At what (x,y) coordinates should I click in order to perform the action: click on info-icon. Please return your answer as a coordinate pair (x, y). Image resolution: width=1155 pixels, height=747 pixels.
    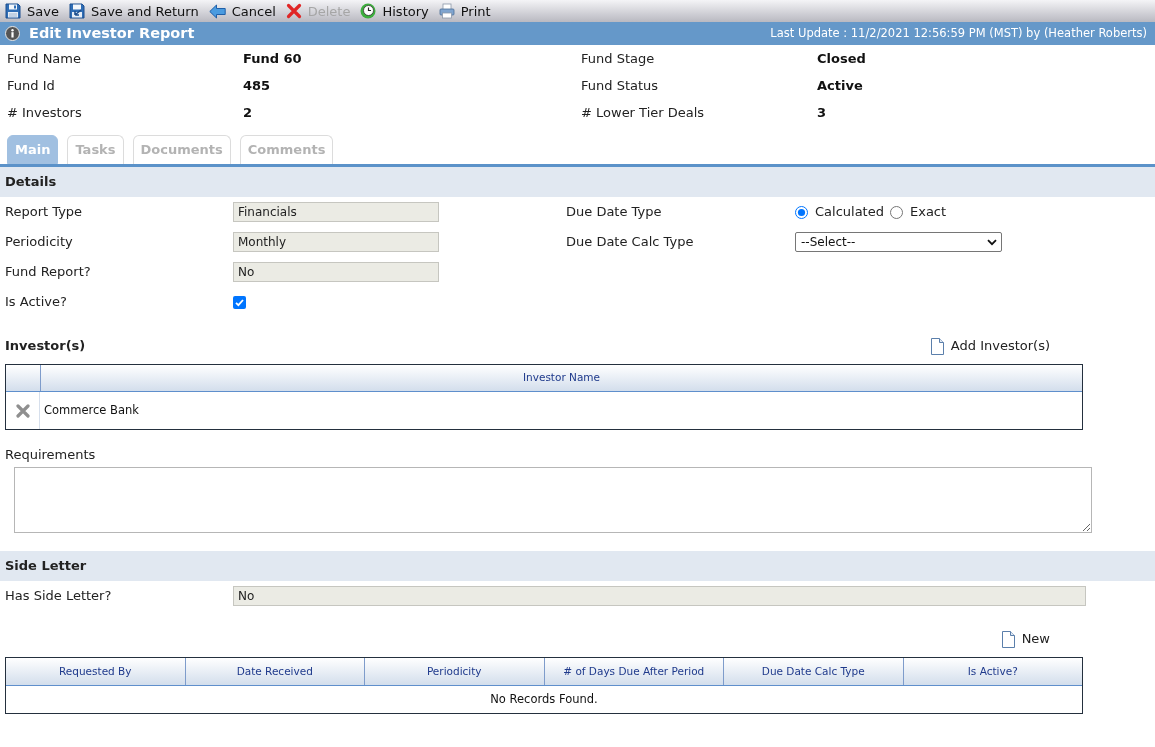
    Looking at the image, I should click on (12, 33).